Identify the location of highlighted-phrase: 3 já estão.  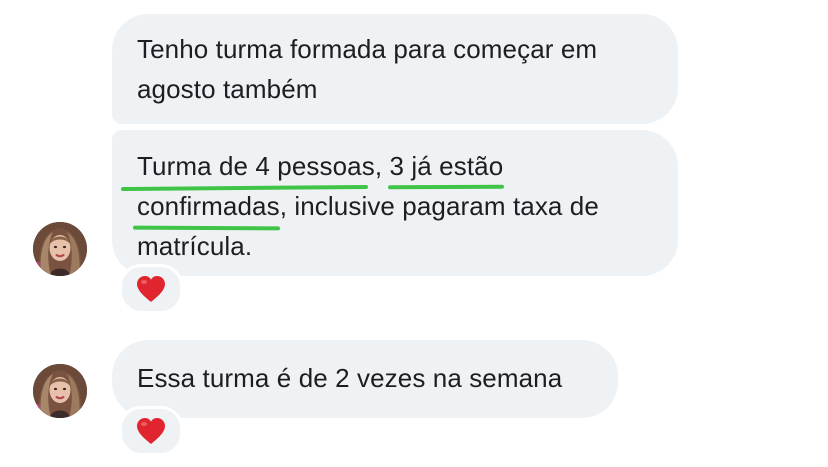
(447, 166).